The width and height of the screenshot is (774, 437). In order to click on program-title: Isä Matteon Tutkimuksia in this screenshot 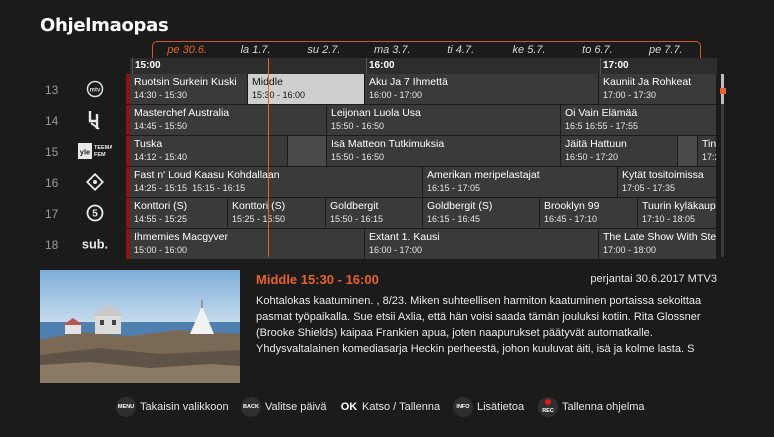, I will do `click(388, 144)`.